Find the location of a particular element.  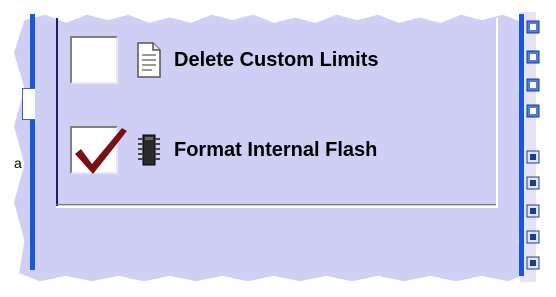

right-window-border is located at coordinates (521, 145).